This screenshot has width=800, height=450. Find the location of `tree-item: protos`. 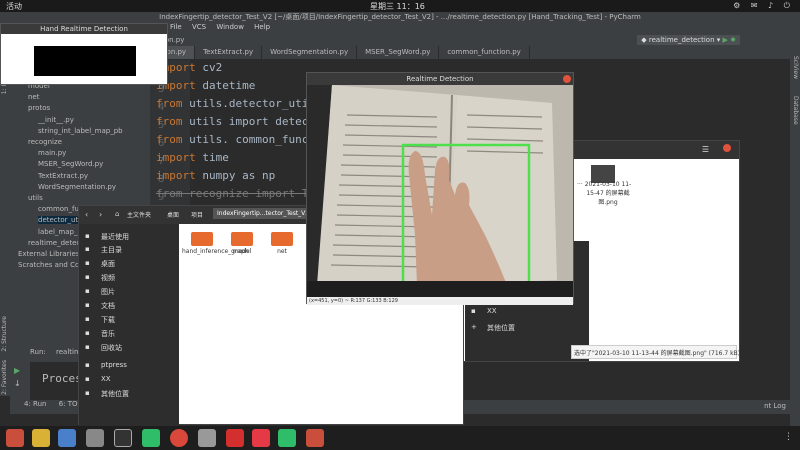

tree-item: protos is located at coordinates (39, 108).